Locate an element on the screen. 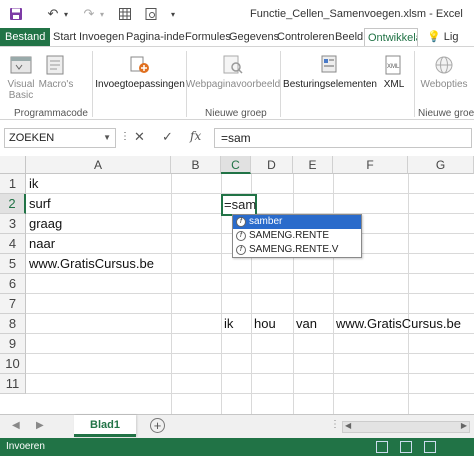 This screenshot has width=474, height=456. grid-icon is located at coordinates (125, 14).